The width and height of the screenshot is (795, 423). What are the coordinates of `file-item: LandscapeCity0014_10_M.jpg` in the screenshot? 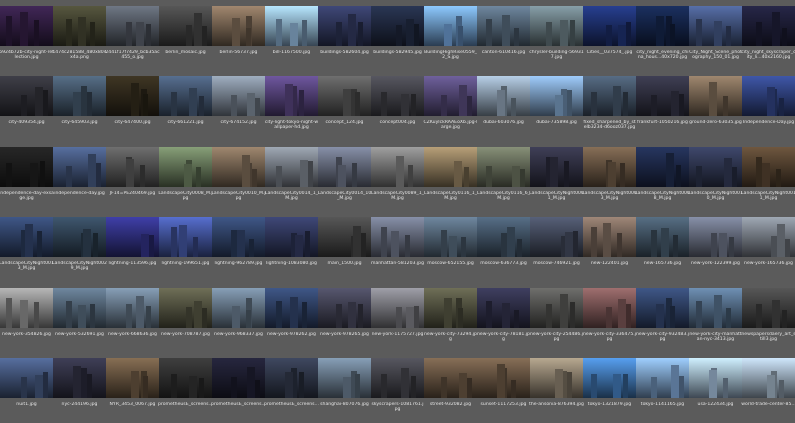 It's located at (344, 181).